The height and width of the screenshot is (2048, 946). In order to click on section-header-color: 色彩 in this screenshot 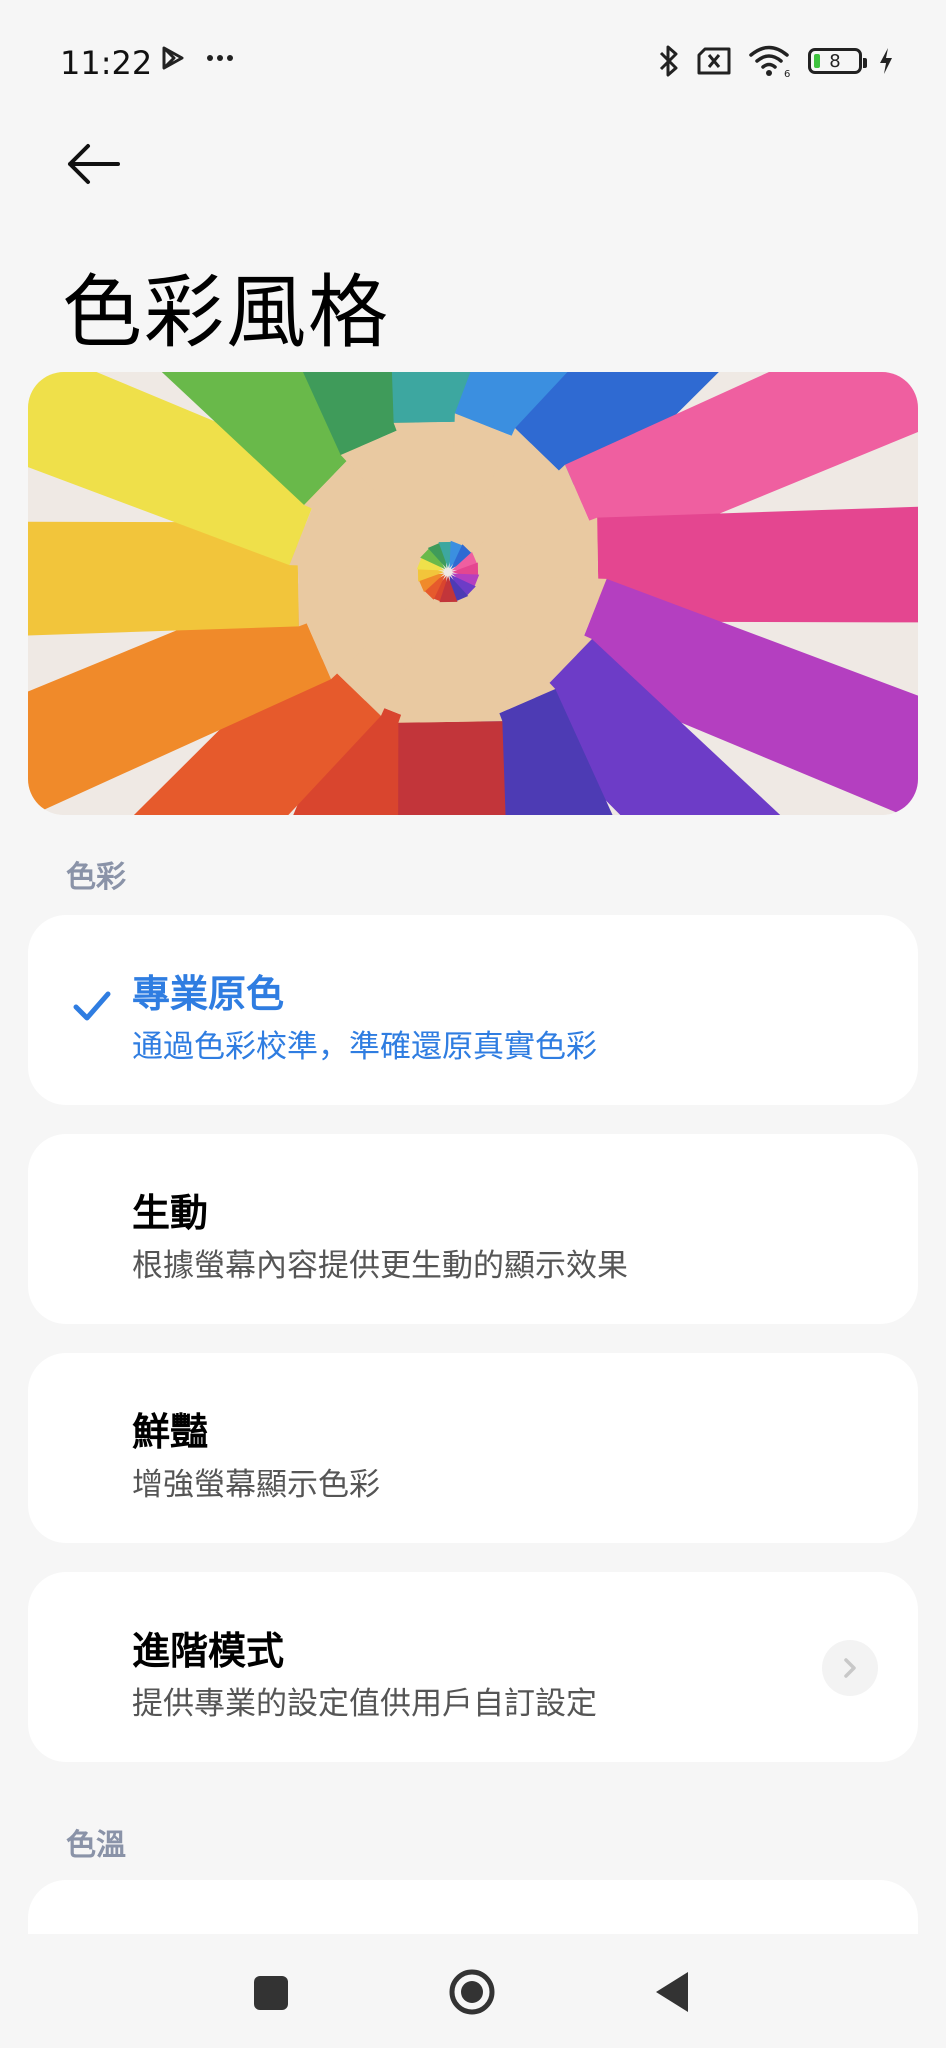, I will do `click(96, 877)`.